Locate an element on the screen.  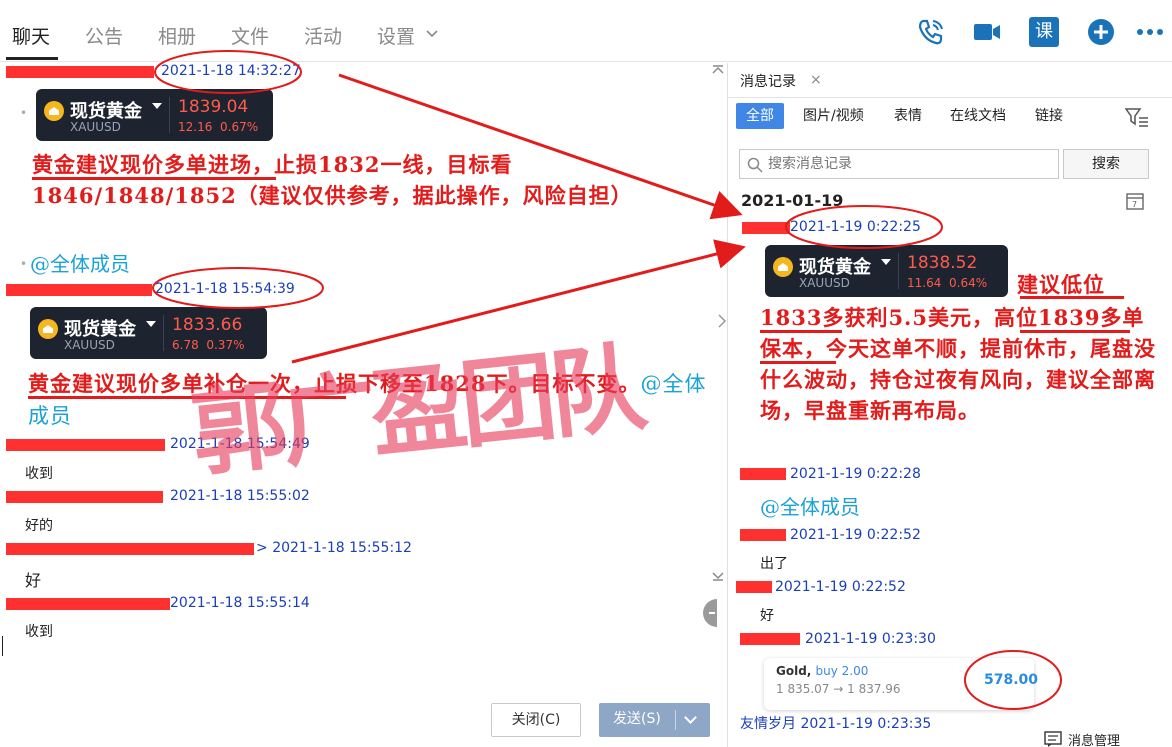
quote-change-value: 6.78 is located at coordinates (185, 345).